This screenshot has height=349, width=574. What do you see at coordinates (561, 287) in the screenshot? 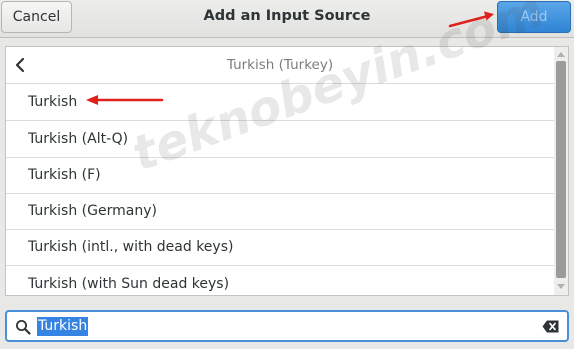
I see `scroll-down-arrow-icon` at bounding box center [561, 287].